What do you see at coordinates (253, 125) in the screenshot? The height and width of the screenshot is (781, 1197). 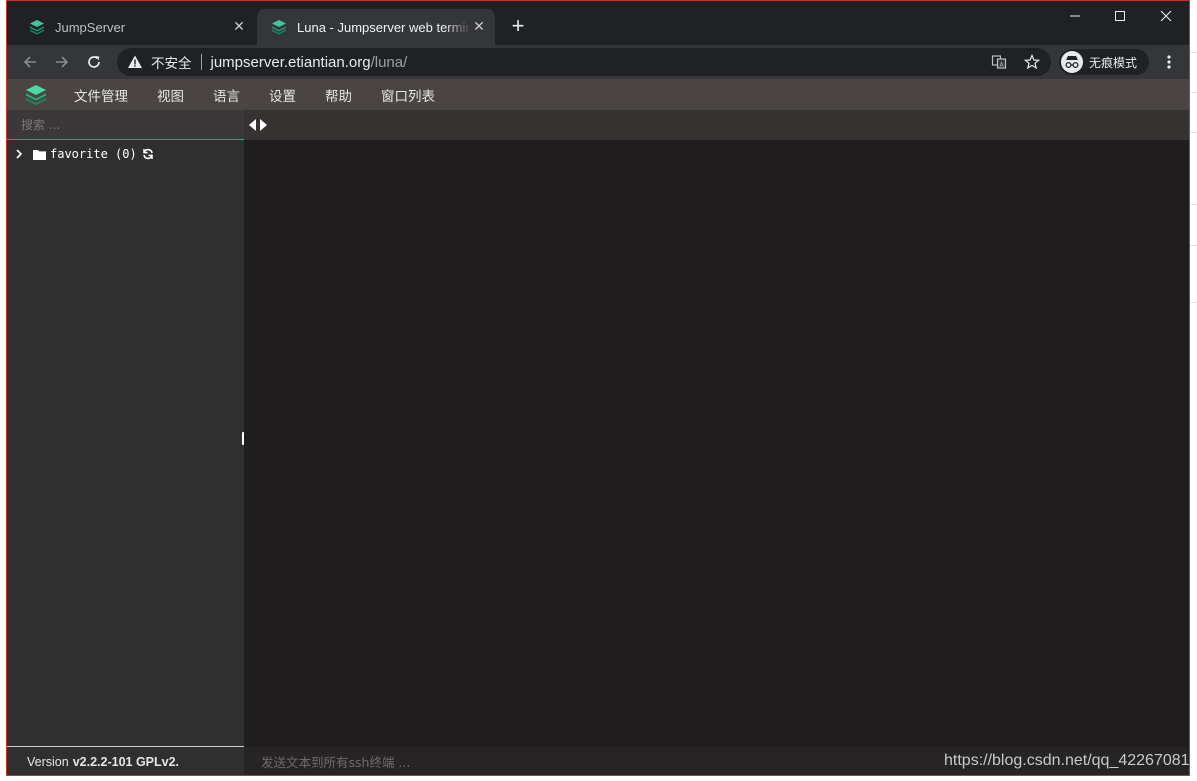 I see `caret-left-icon` at bounding box center [253, 125].